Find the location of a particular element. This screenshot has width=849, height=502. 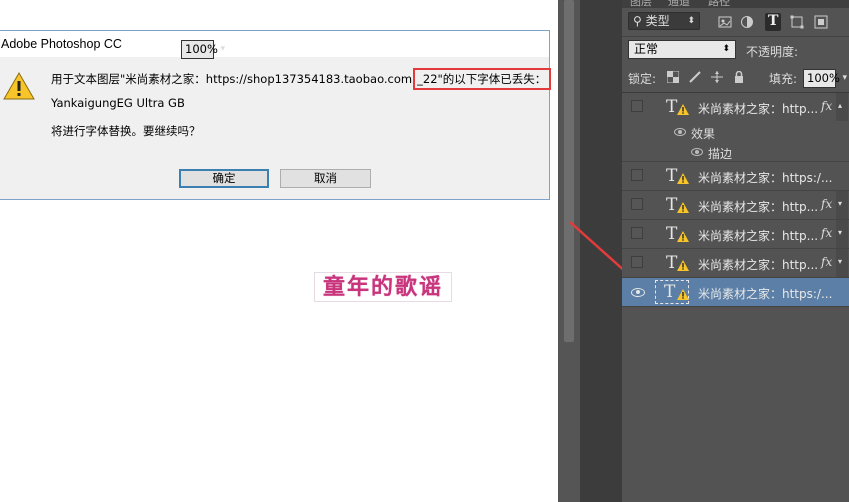

lock-image-icon is located at coordinates (695, 77).